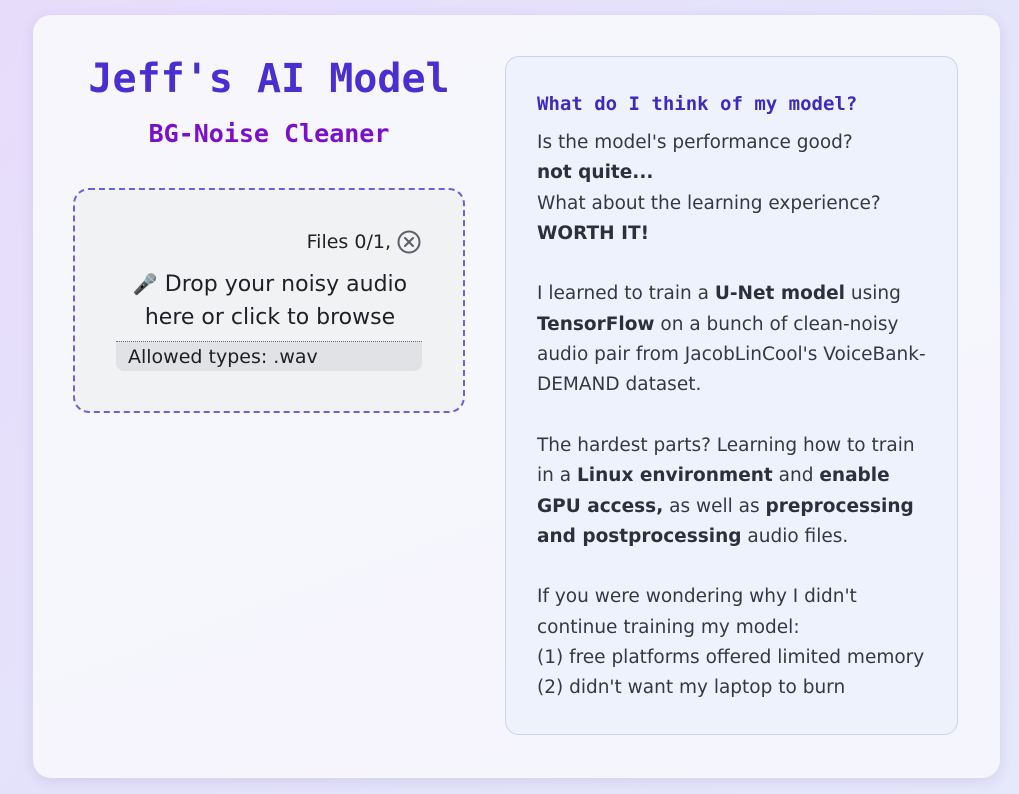 The width and height of the screenshot is (1019, 794). Describe the element at coordinates (409, 242) in the screenshot. I see `circle-x-icon` at that location.